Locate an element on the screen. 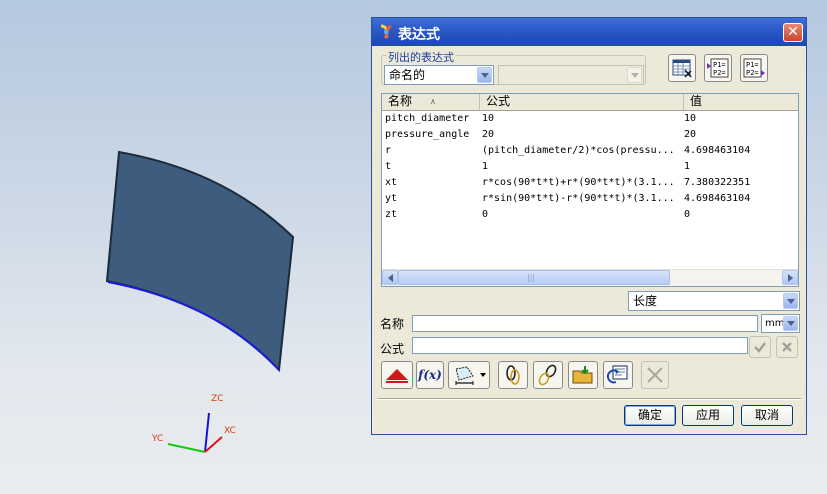 The height and width of the screenshot is (494, 827). reject-formula-button is located at coordinates (787, 347).